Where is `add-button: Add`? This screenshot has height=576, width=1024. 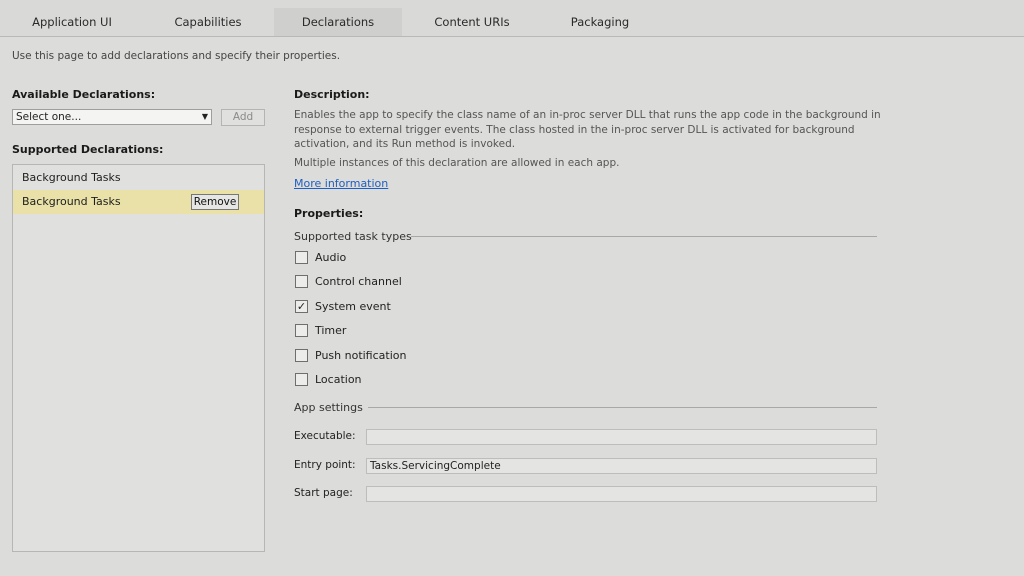
add-button: Add is located at coordinates (243, 117).